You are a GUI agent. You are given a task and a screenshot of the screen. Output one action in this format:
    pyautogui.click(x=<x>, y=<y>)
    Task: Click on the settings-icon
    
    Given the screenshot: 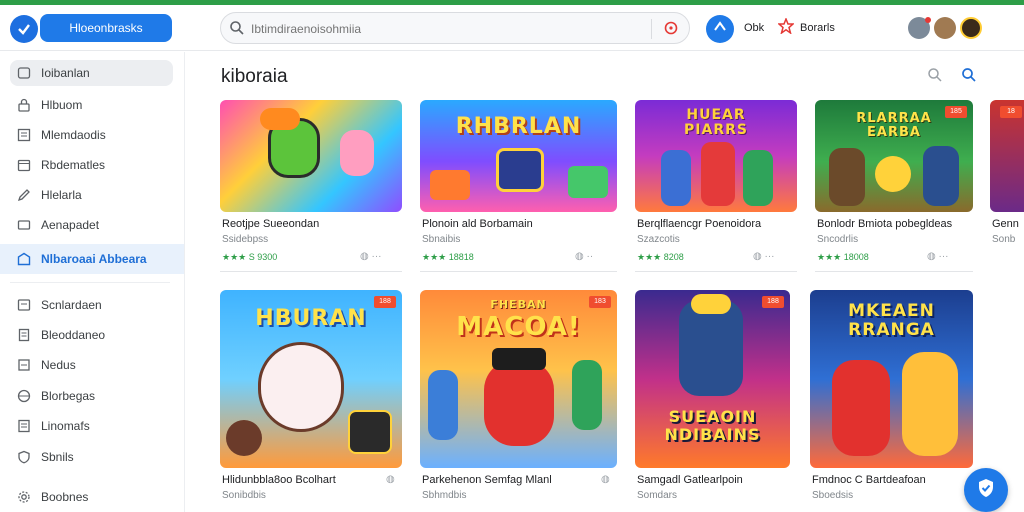 What is the action you would take?
    pyautogui.click(x=24, y=497)
    